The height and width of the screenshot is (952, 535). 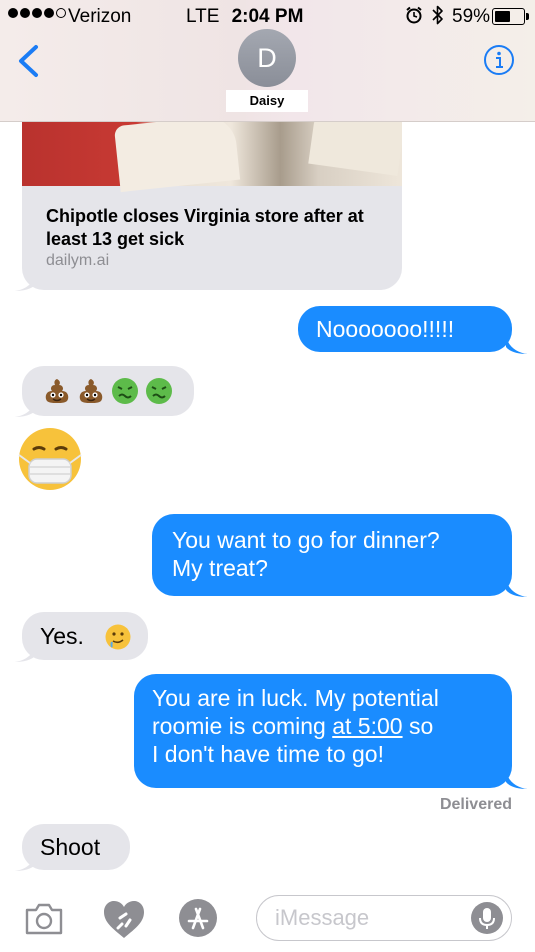 What do you see at coordinates (499, 60) in the screenshot?
I see `info-icon` at bounding box center [499, 60].